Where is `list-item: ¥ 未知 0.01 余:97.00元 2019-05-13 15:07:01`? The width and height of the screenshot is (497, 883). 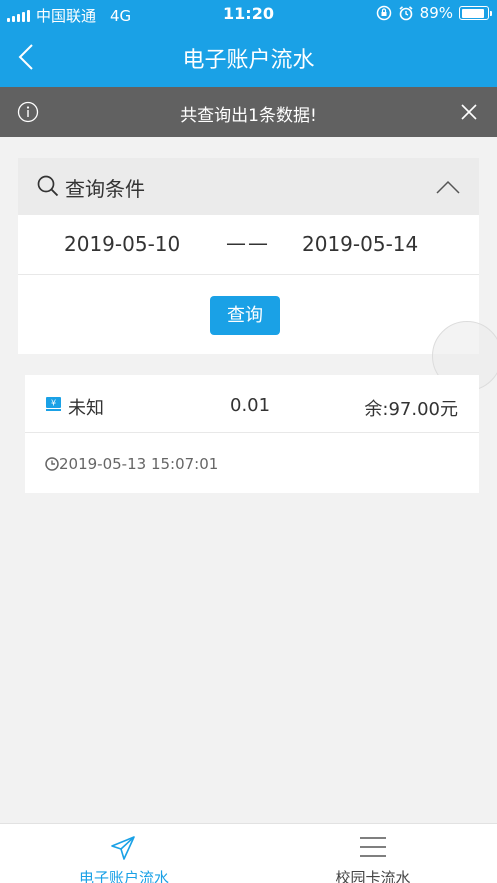
list-item: ¥ 未知 0.01 余:97.00元 2019-05-13 15:07:01 is located at coordinates (252, 434).